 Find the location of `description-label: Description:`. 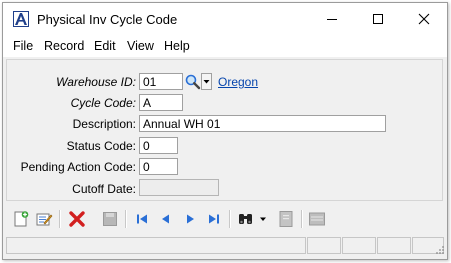

description-label: Description: is located at coordinates (104, 124).